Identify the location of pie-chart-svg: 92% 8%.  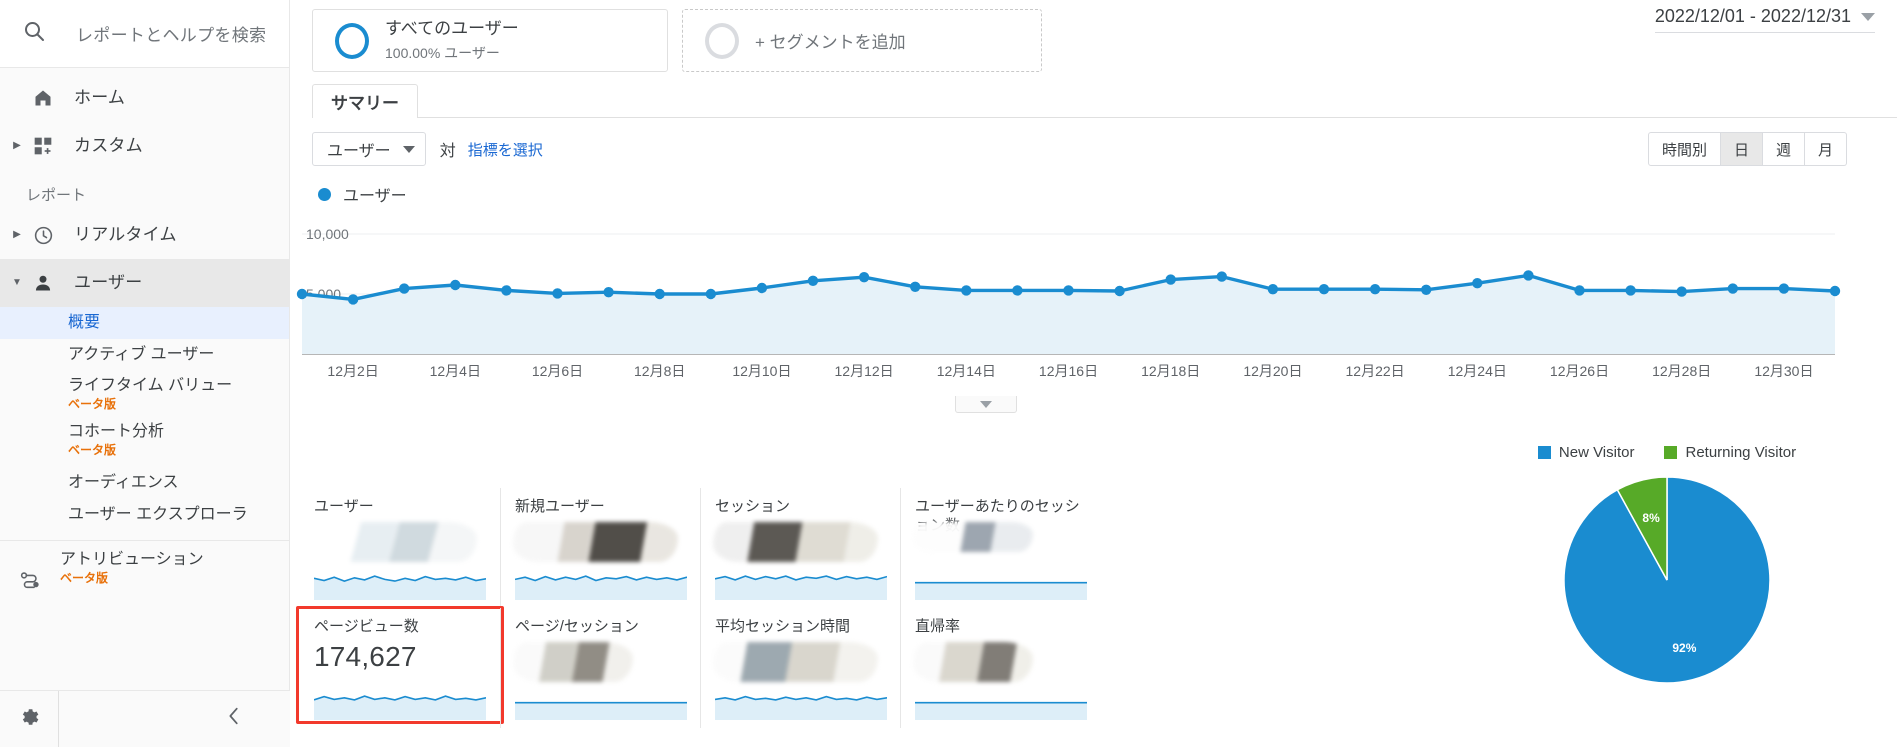
(1667, 580).